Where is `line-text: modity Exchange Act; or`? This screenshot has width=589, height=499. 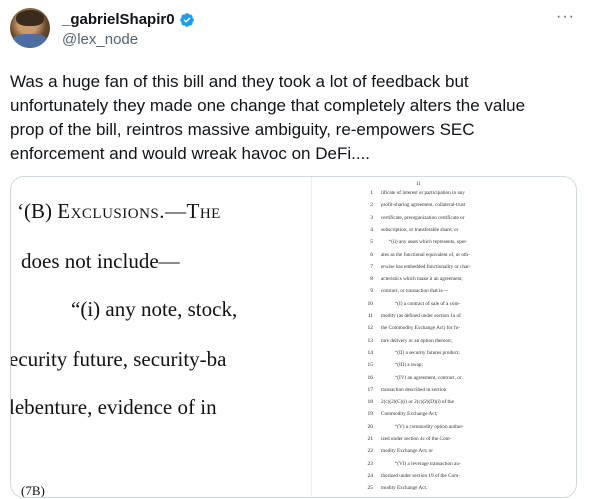
line-text: modity Exchange Act; or is located at coordinates (407, 451).